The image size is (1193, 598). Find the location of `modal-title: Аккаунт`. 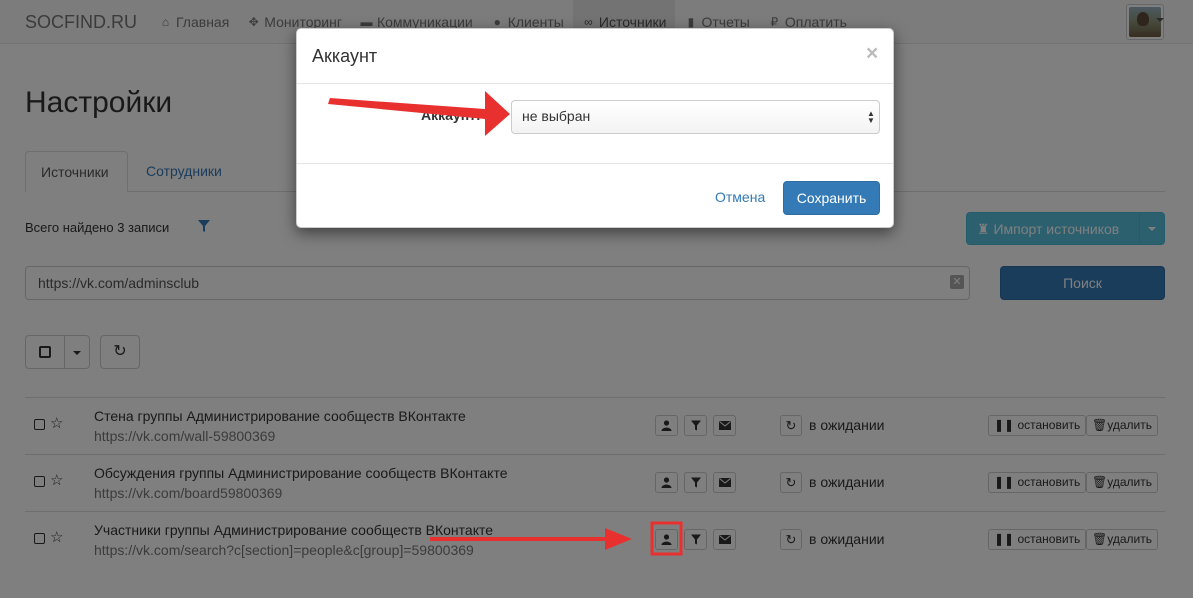

modal-title: Аккаунт is located at coordinates (345, 56).